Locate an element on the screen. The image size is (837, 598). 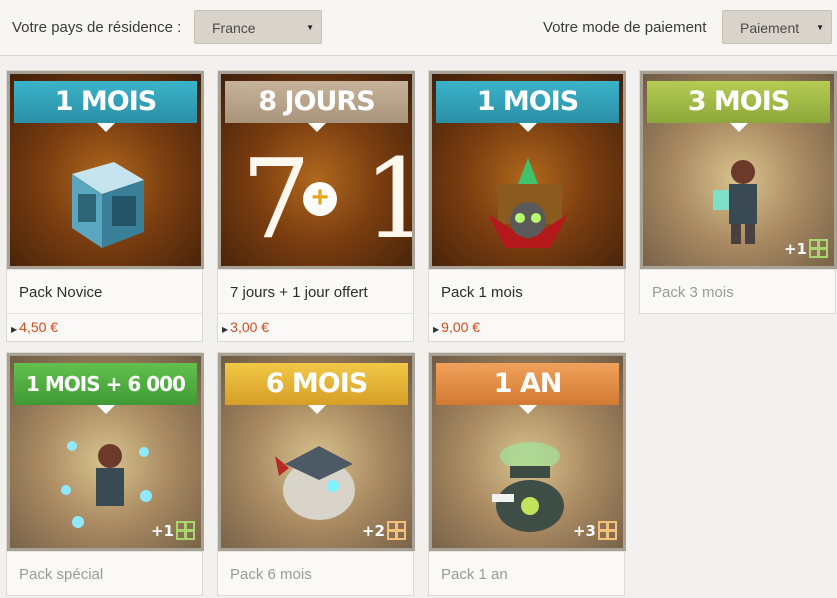
duration-banner: 1 AN is located at coordinates (527, 384).